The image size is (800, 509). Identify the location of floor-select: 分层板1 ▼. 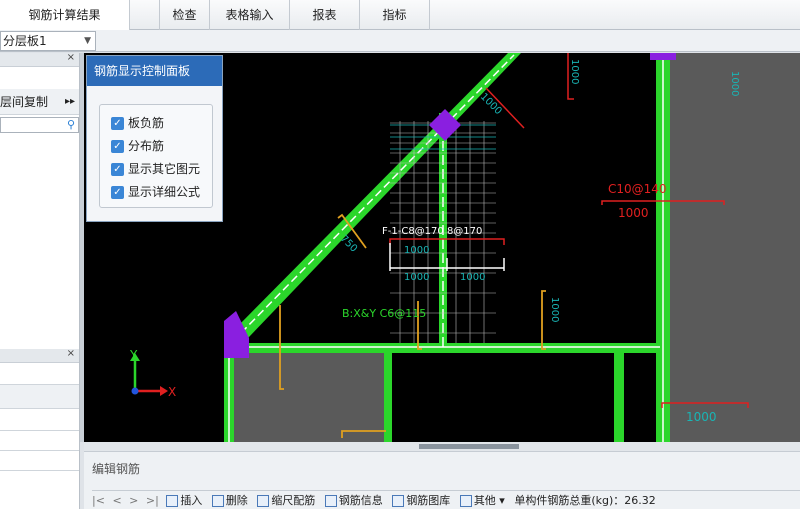
(48, 41).